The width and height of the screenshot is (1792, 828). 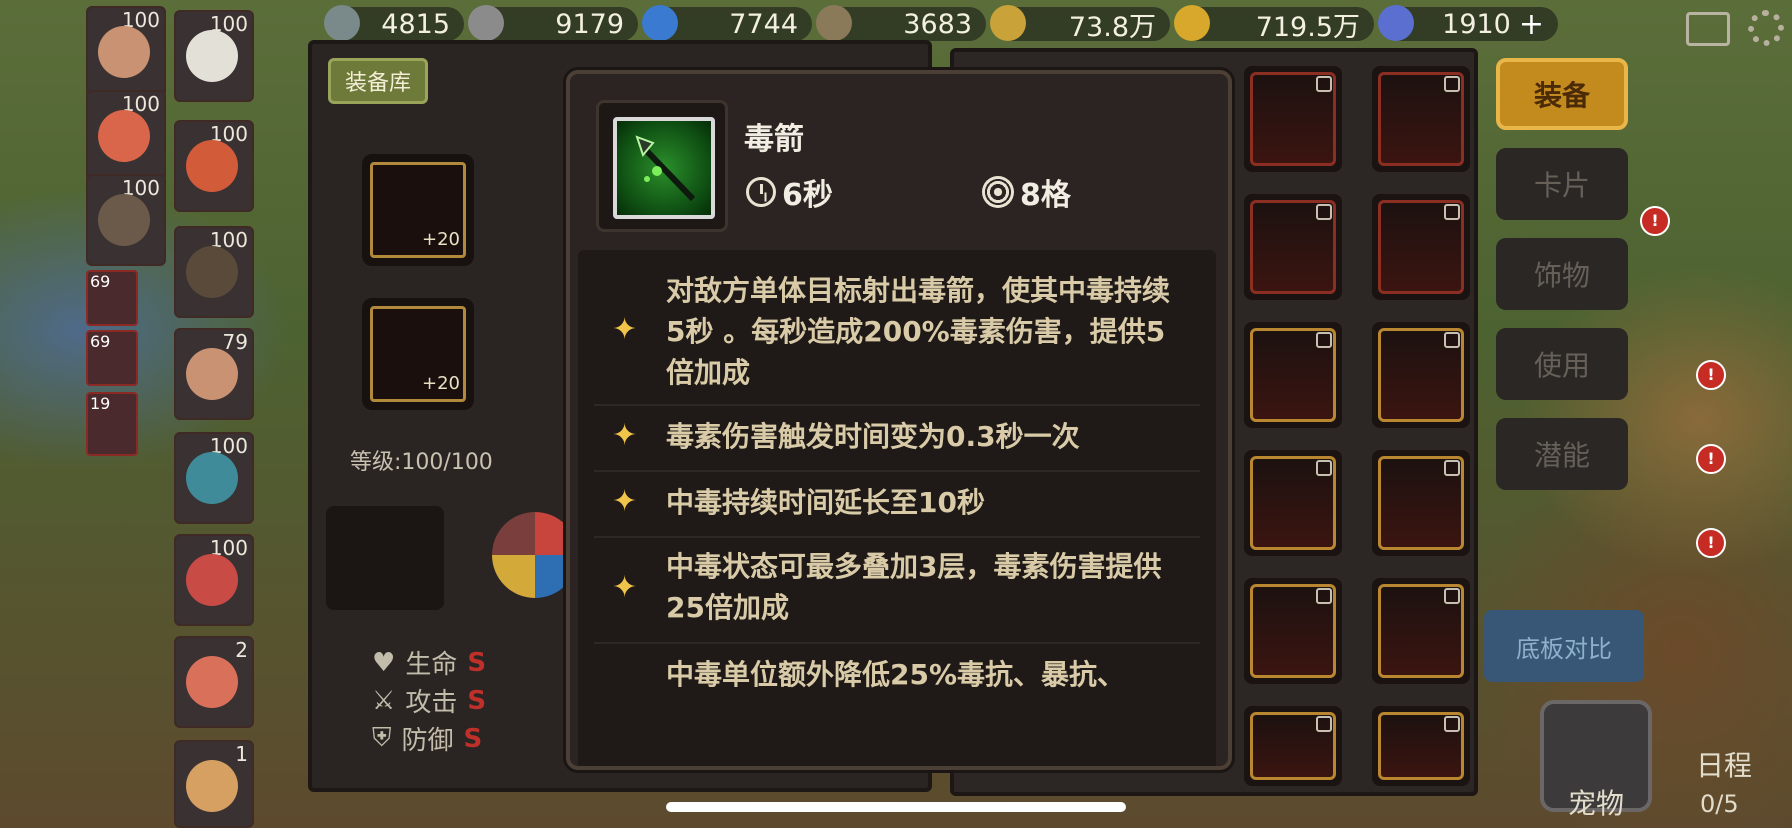 What do you see at coordinates (897, 505) in the screenshot?
I see `skill-effect-entry: ✦ 中毒持续时间延长至10秒` at bounding box center [897, 505].